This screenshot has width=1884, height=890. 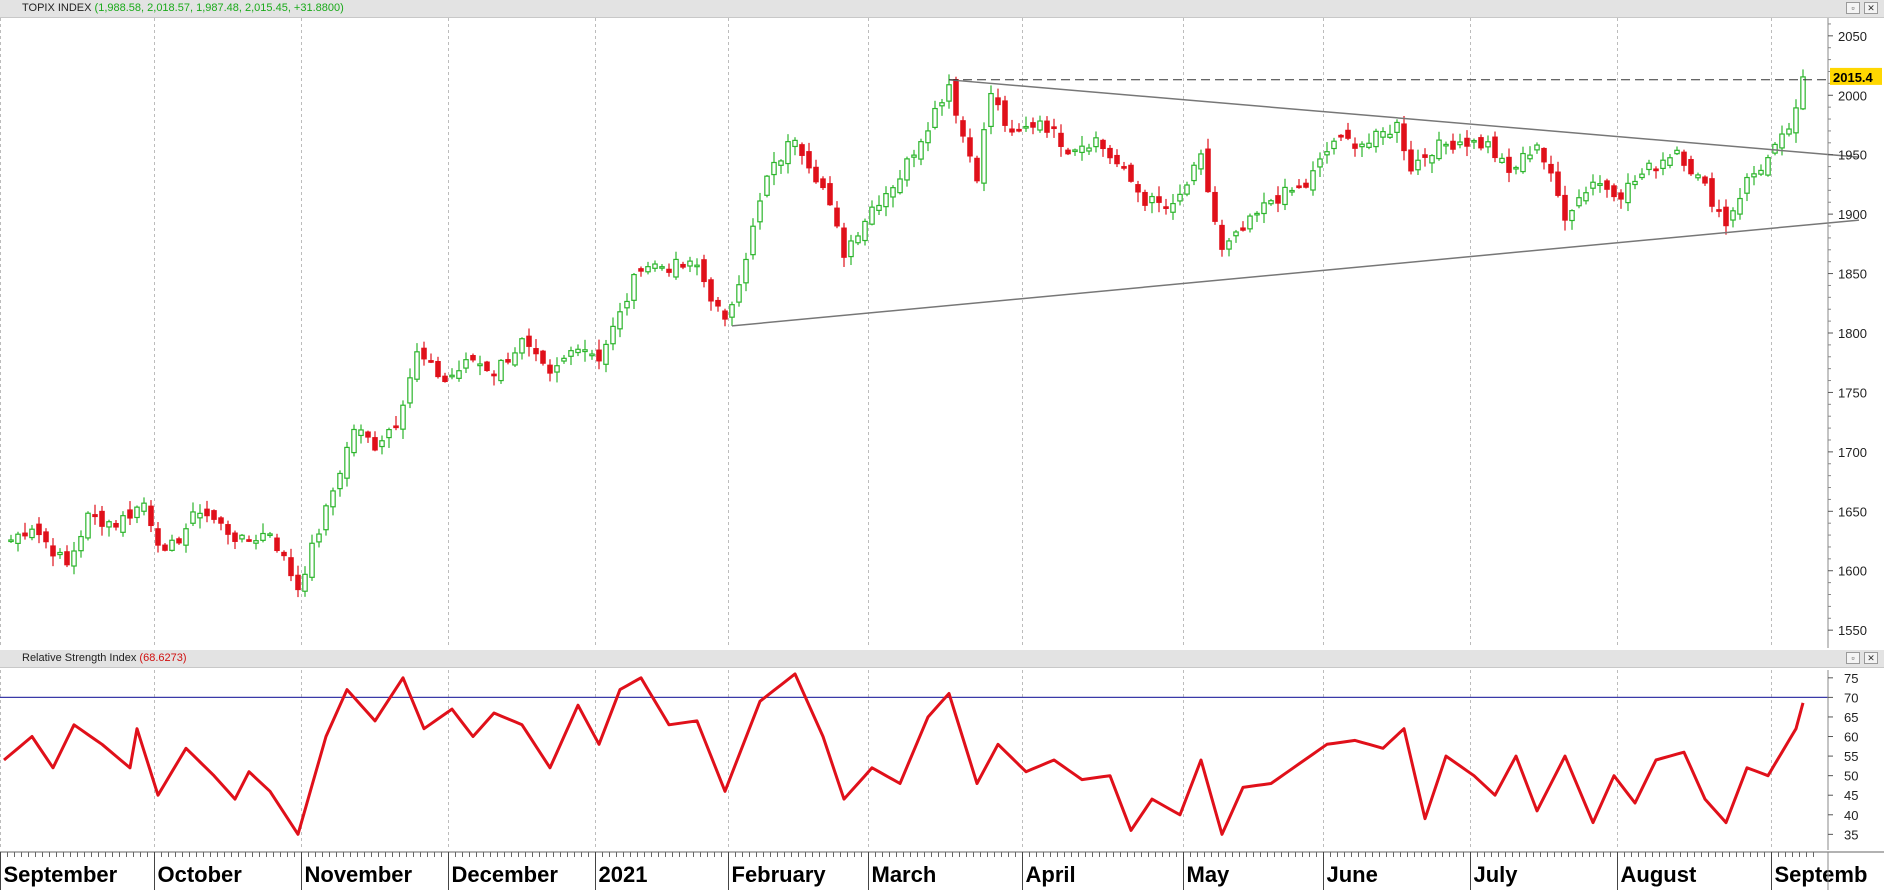 I want to click on price-tick-label: 2050, so click(x=1852, y=36).